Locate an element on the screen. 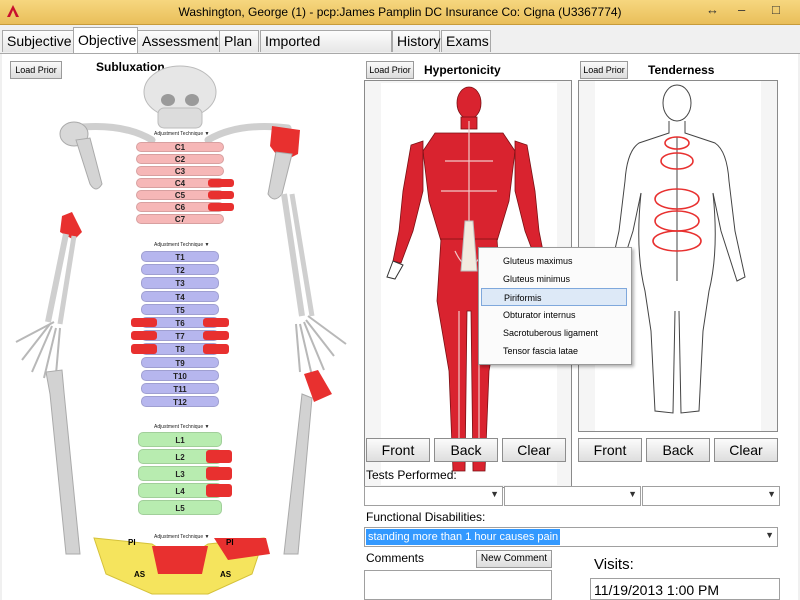  vertebra-c7: C7 is located at coordinates (180, 219).